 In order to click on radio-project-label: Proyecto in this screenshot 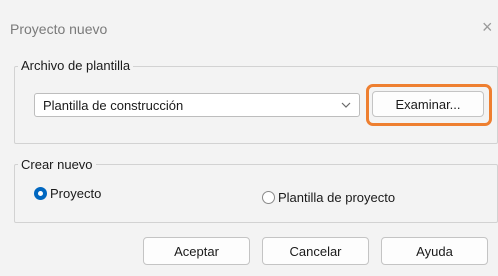, I will do `click(76, 193)`.